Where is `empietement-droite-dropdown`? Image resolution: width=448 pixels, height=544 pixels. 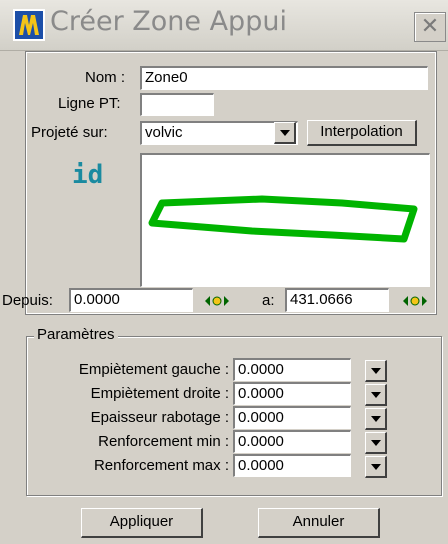 empietement-droite-dropdown is located at coordinates (376, 395).